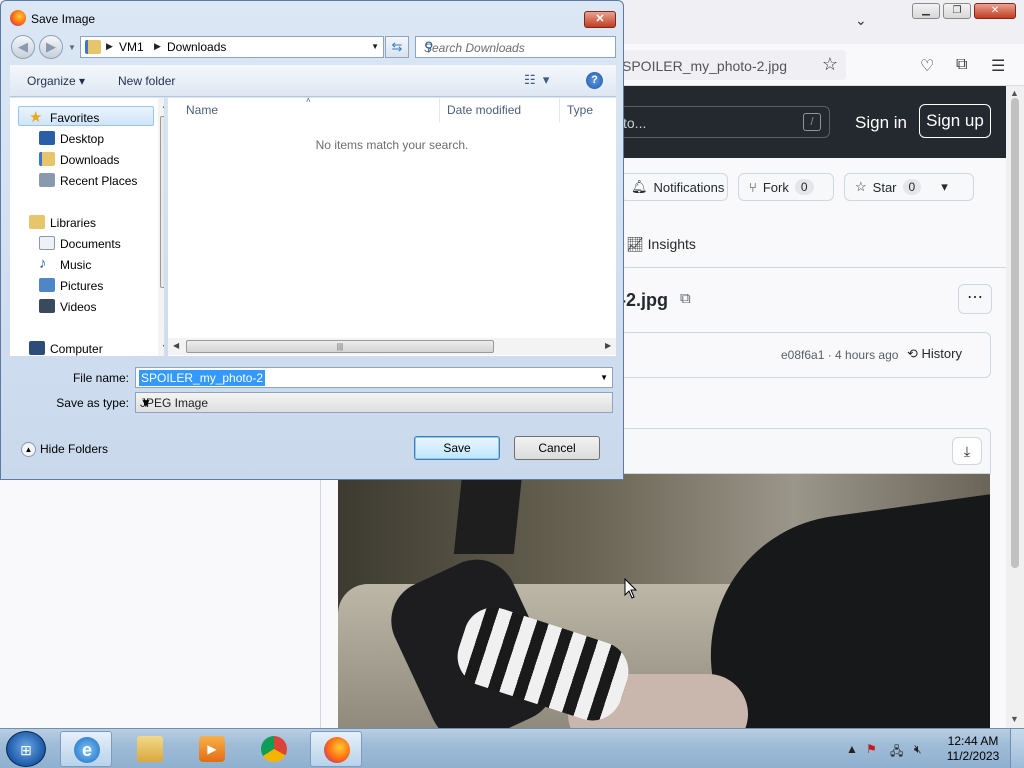 The width and height of the screenshot is (1024, 768). What do you see at coordinates (644, 300) in the screenshot?
I see `file-name-heading: -2.jpg` at bounding box center [644, 300].